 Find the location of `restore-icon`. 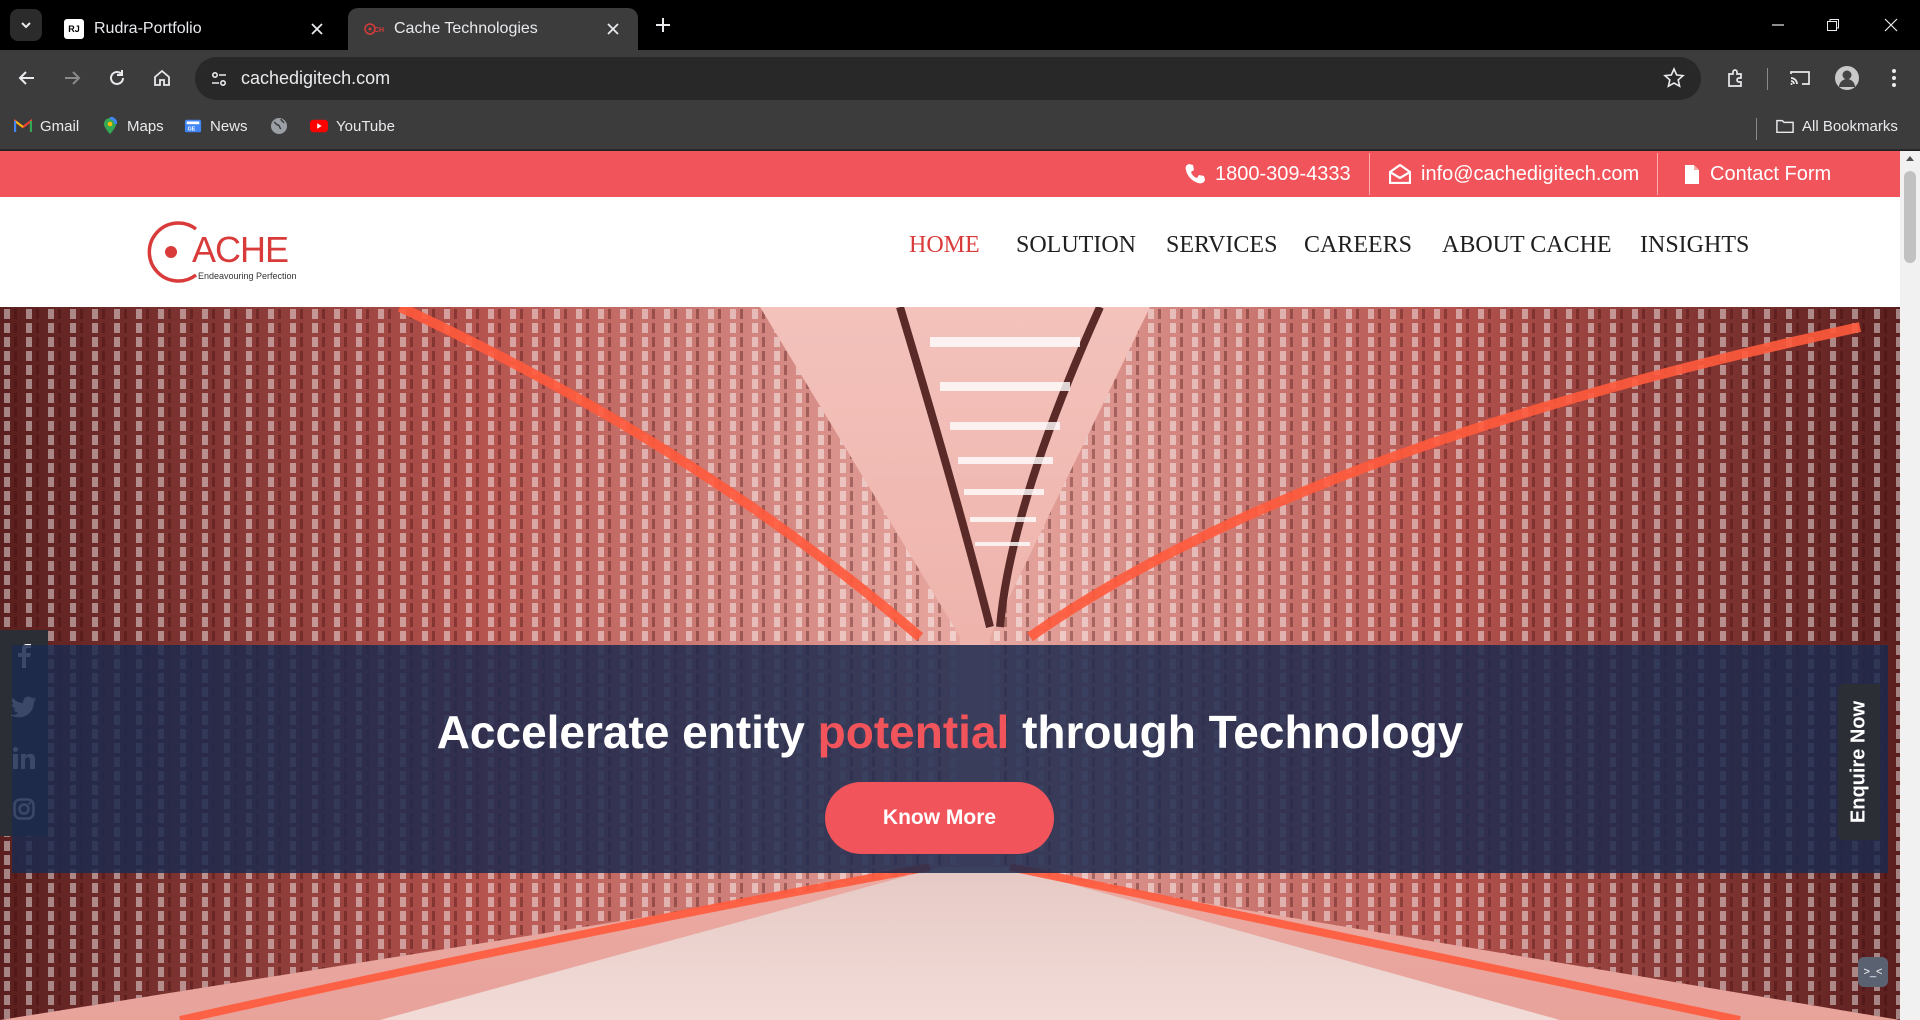

restore-icon is located at coordinates (1833, 25).